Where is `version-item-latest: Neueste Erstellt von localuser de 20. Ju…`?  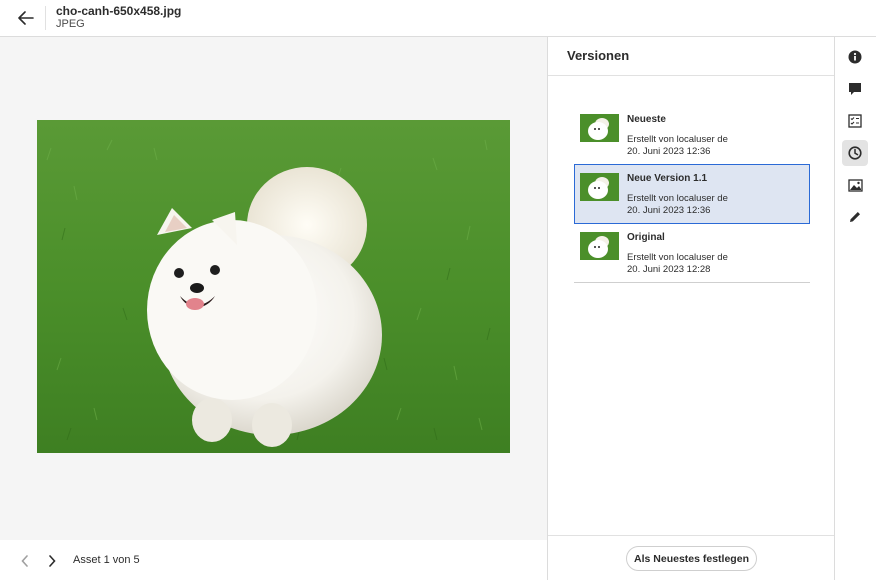 version-item-latest: Neueste Erstellt von localuser de 20. Ju… is located at coordinates (692, 135).